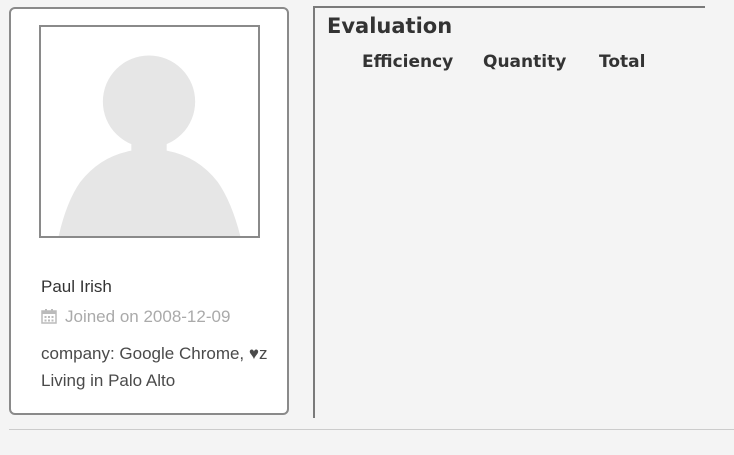  Describe the element at coordinates (525, 62) in the screenshot. I see `column-header-quantity: Quantity` at that location.